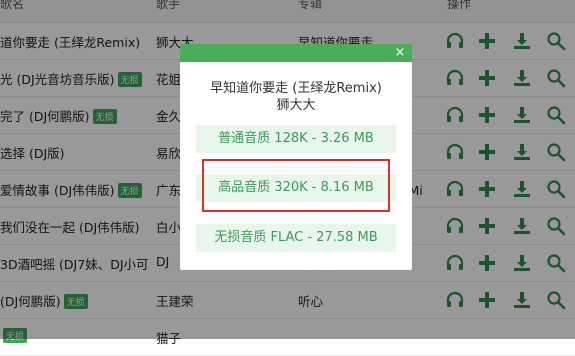 The height and width of the screenshot is (356, 575). I want to click on quality-option-128k: 普通音质 128K - 3.26 MB, so click(296, 139).